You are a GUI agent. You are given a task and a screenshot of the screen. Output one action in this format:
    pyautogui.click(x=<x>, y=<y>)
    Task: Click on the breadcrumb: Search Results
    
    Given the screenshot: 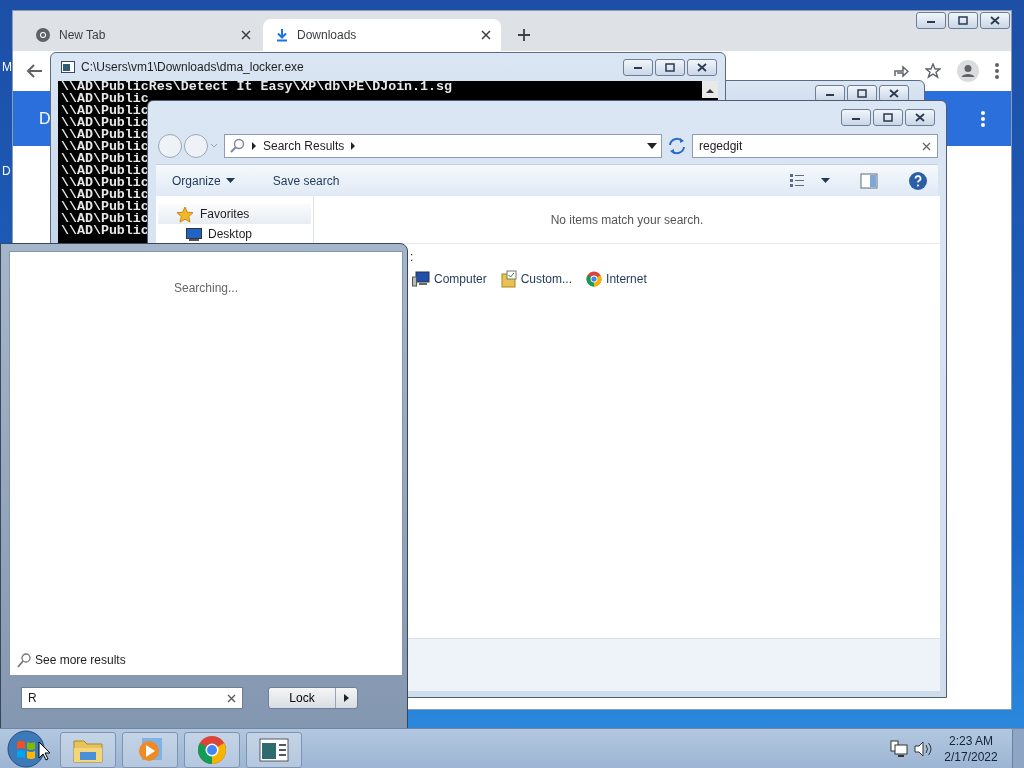 What is the action you would take?
    pyautogui.click(x=304, y=146)
    